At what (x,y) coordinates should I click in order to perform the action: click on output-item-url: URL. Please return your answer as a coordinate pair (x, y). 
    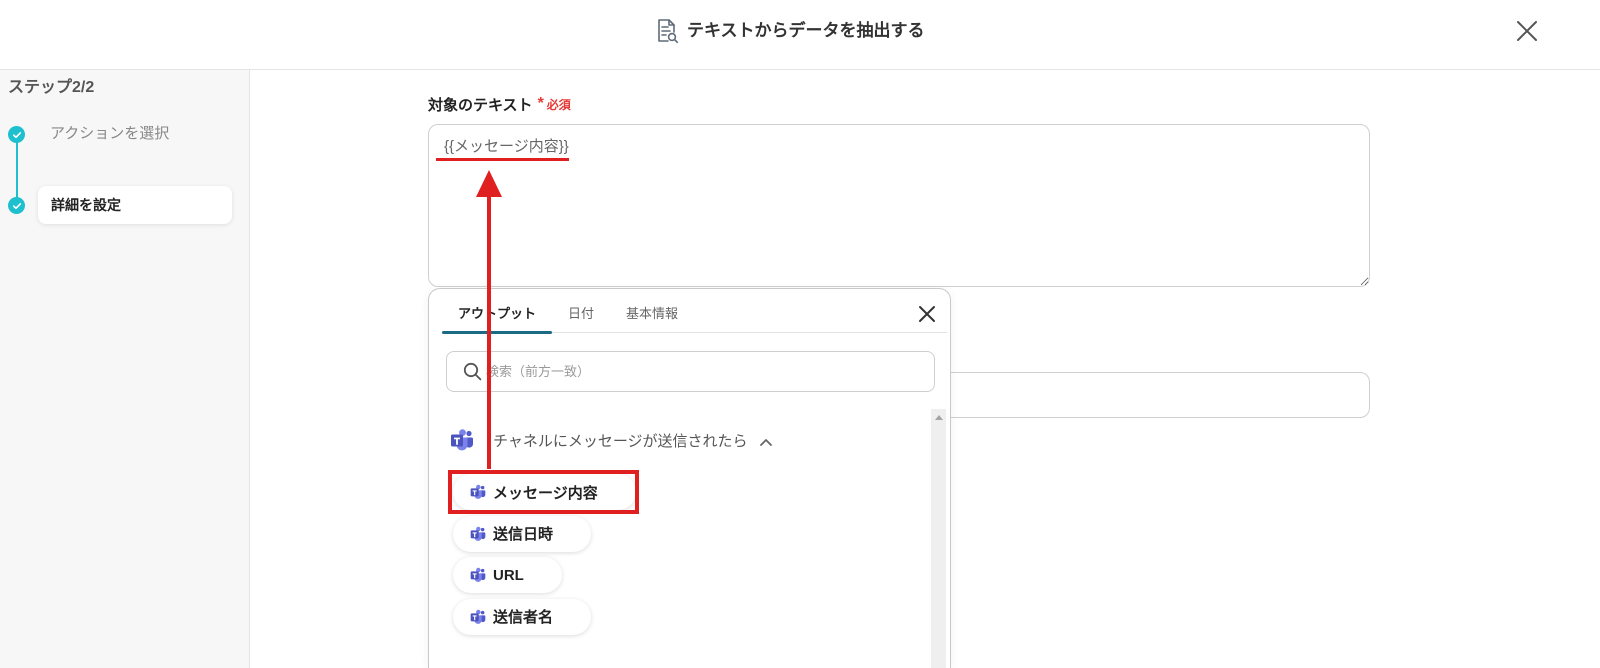
    Looking at the image, I should click on (507, 575).